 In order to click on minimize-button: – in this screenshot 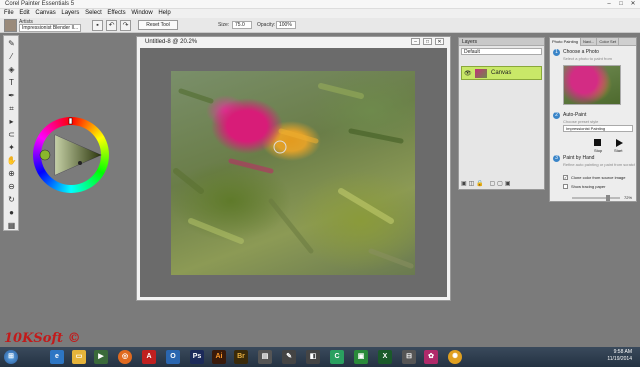, I will do `click(609, 4)`.